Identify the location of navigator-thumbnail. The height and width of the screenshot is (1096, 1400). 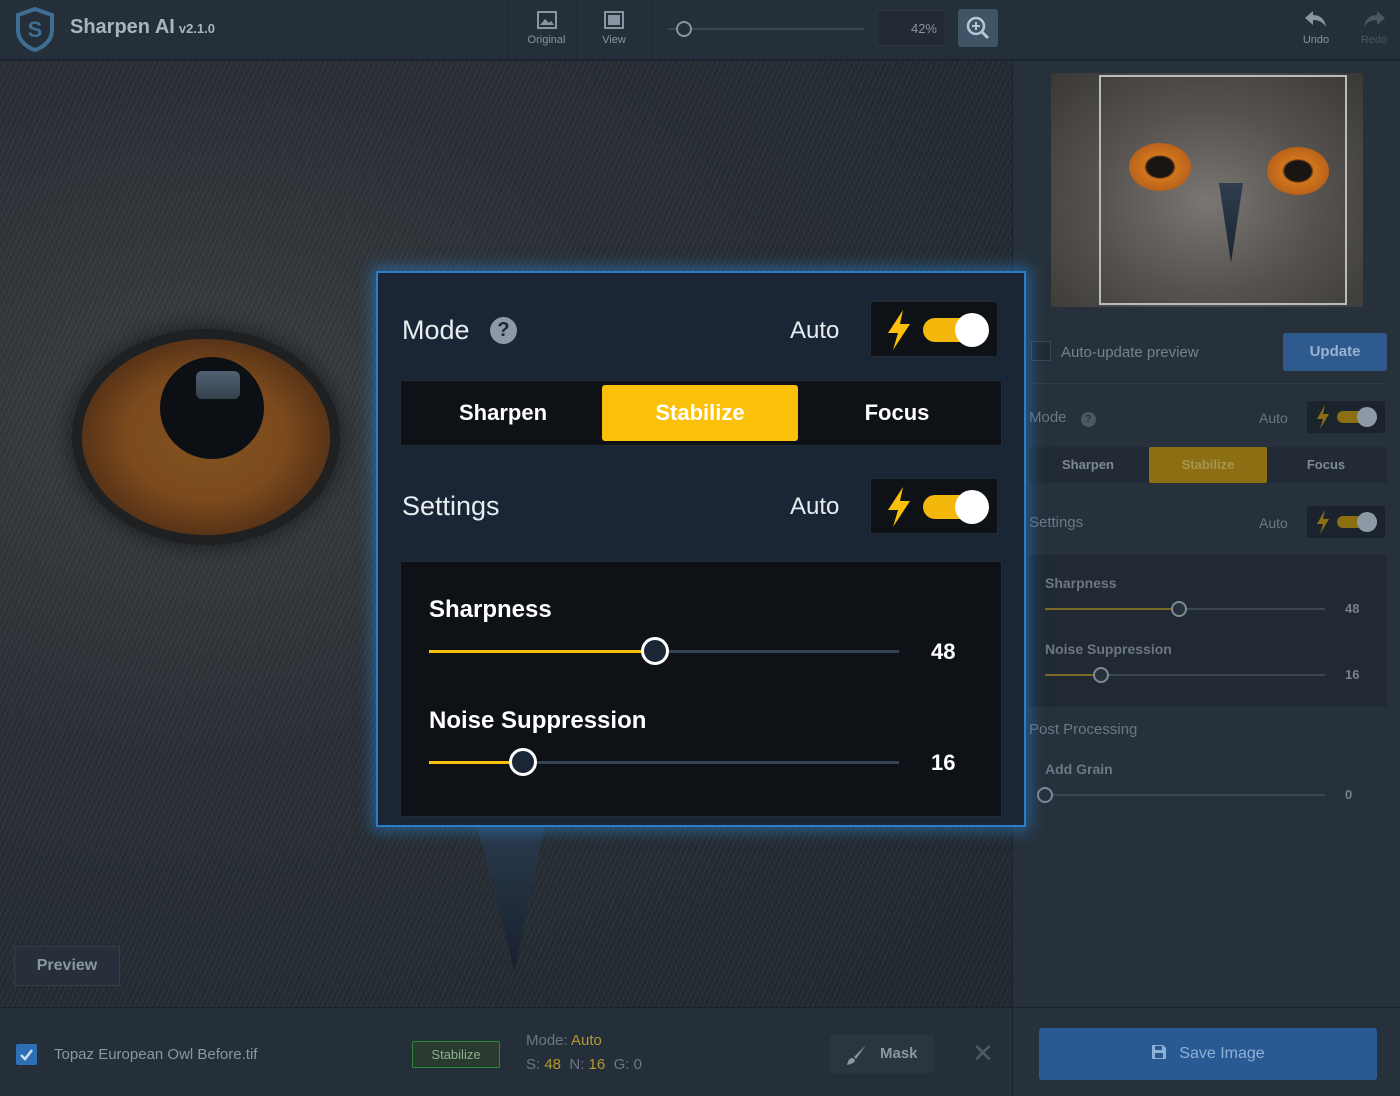
(1207, 190).